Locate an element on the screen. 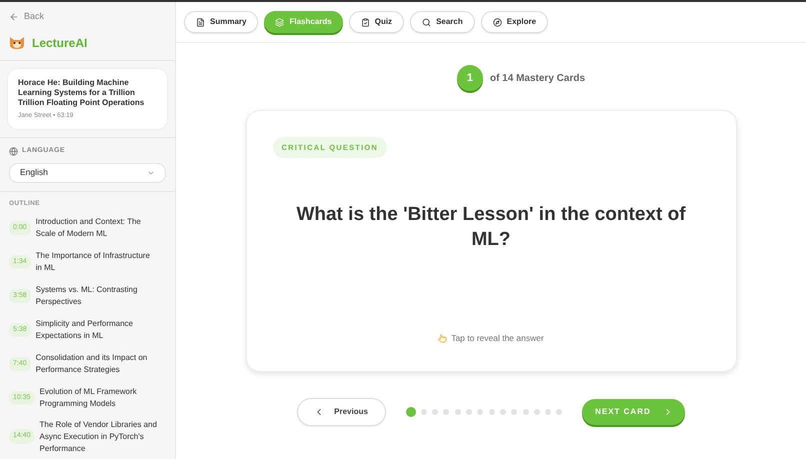 The height and width of the screenshot is (459, 806). back-arrow-icon is located at coordinates (14, 17).